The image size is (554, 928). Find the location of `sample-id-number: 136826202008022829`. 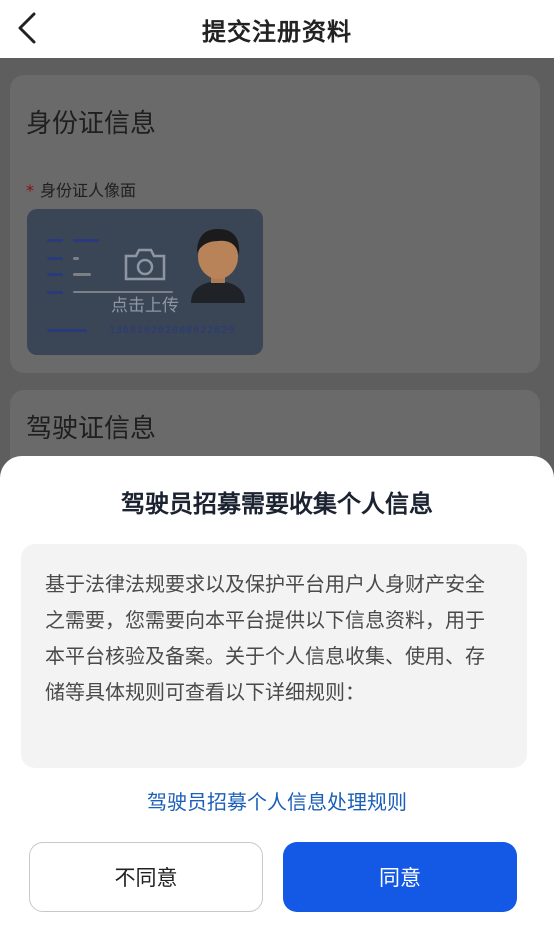

sample-id-number: 136826202008022829 is located at coordinates (172, 330).